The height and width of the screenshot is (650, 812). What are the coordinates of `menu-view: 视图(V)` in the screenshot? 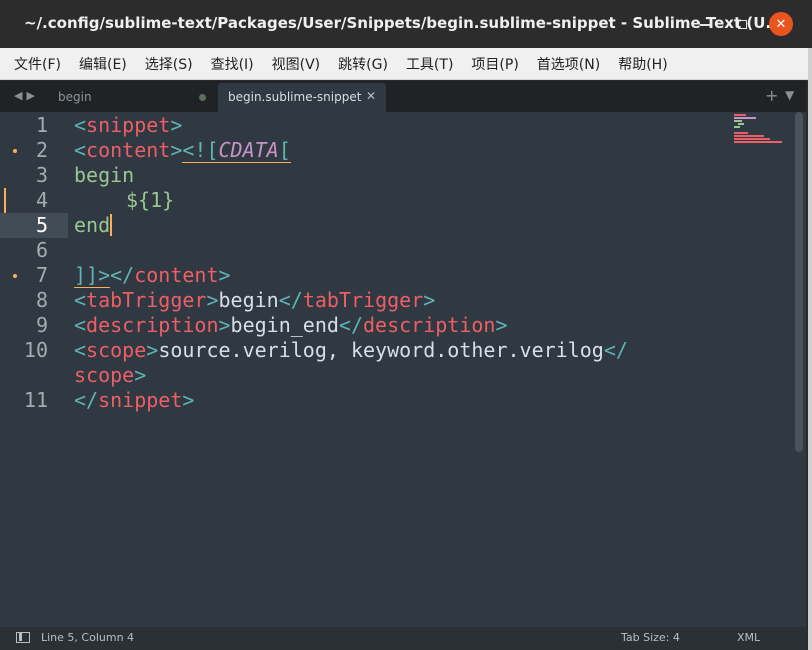 It's located at (296, 64).